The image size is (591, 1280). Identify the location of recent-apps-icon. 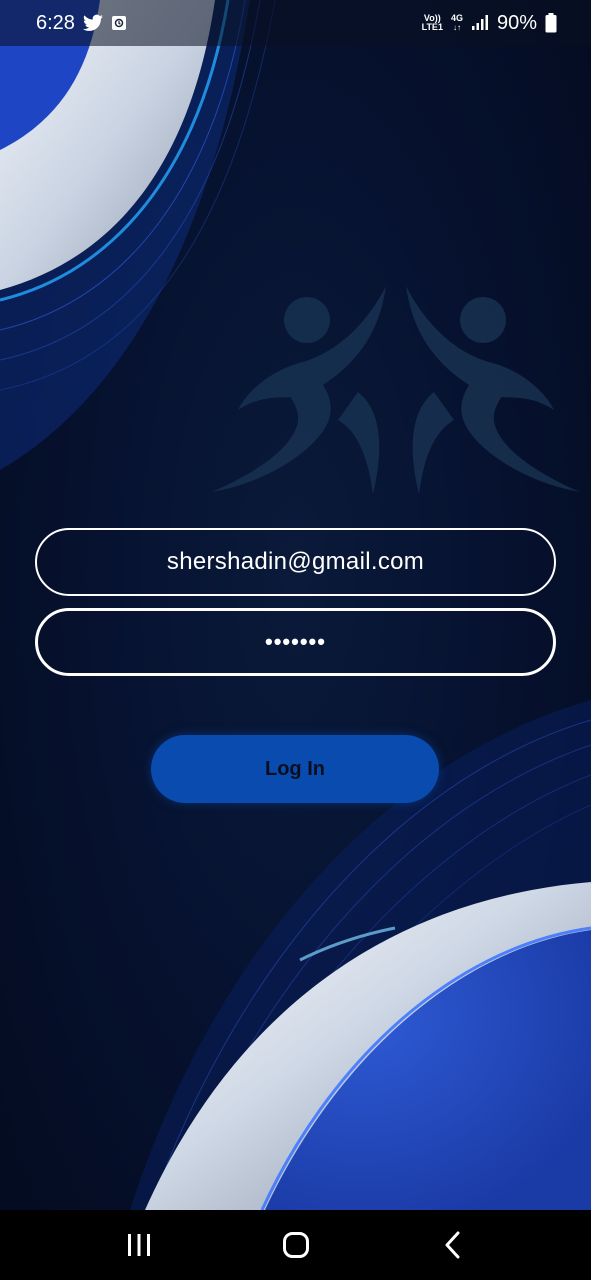
(139, 1245).